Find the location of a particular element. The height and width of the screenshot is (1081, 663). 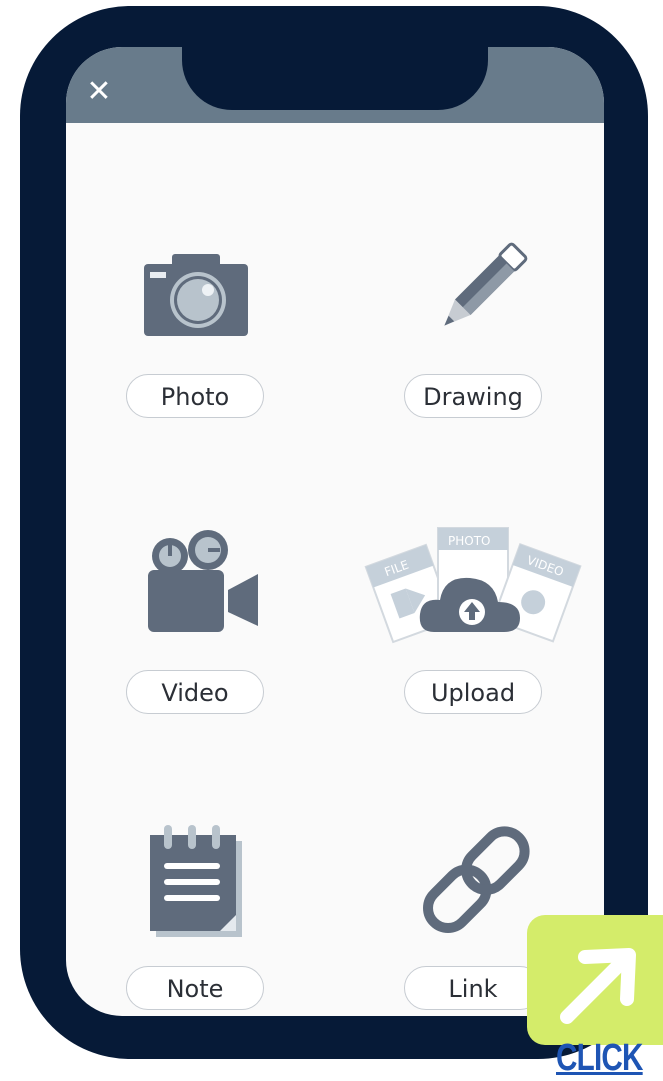

note-button: Note is located at coordinates (195, 988).